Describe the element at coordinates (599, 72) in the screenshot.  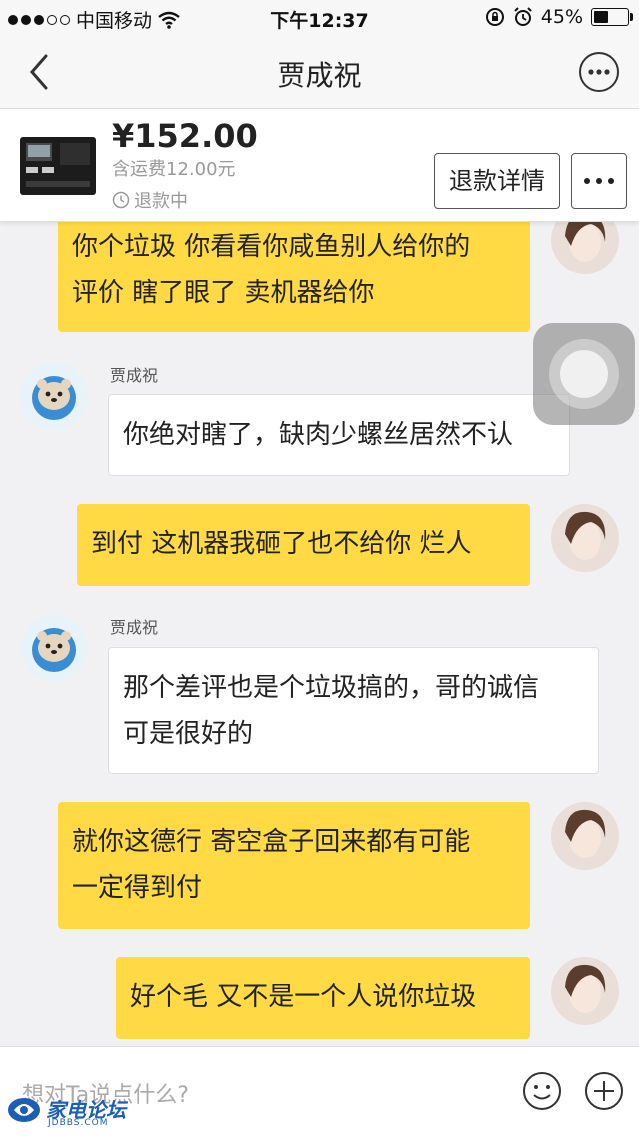
I see `more-options-icon` at that location.